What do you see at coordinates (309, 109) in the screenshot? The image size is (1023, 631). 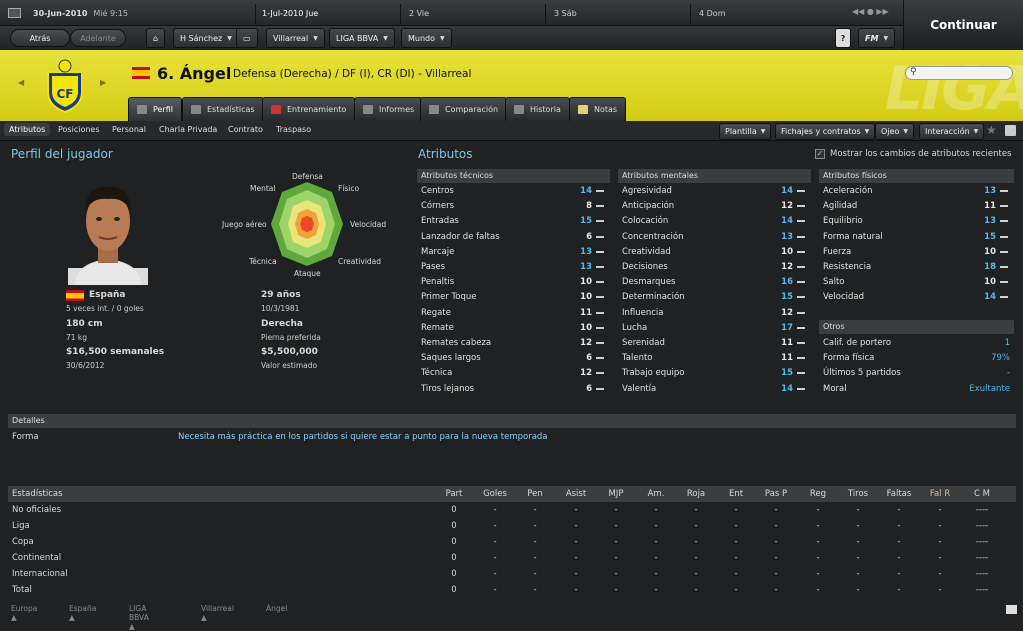 I see `tab-entrenamiento: Entrenamiento` at bounding box center [309, 109].